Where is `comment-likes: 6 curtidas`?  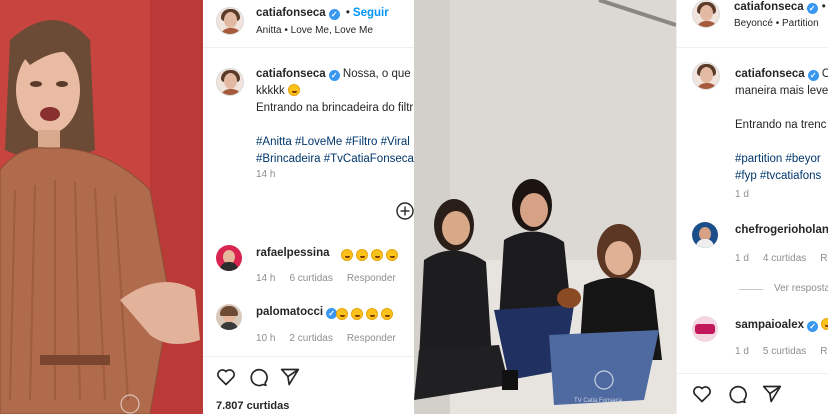
comment-likes: 6 curtidas is located at coordinates (310, 278).